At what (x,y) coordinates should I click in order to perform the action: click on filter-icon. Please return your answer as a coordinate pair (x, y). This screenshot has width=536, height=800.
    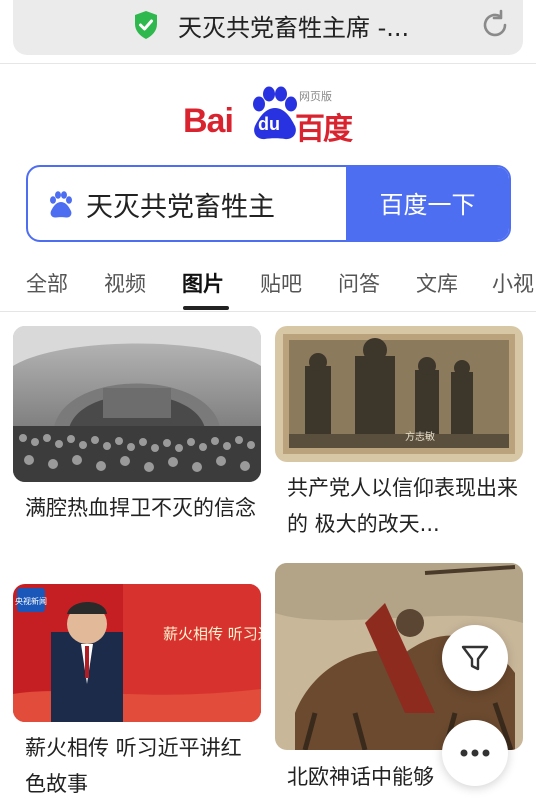
    Looking at the image, I should click on (475, 658).